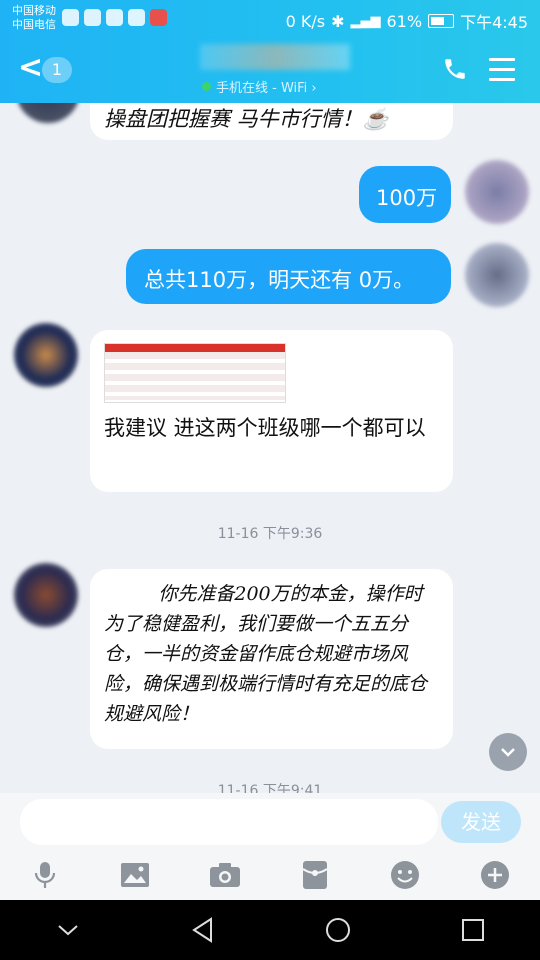  I want to click on plus-icon, so click(495, 875).